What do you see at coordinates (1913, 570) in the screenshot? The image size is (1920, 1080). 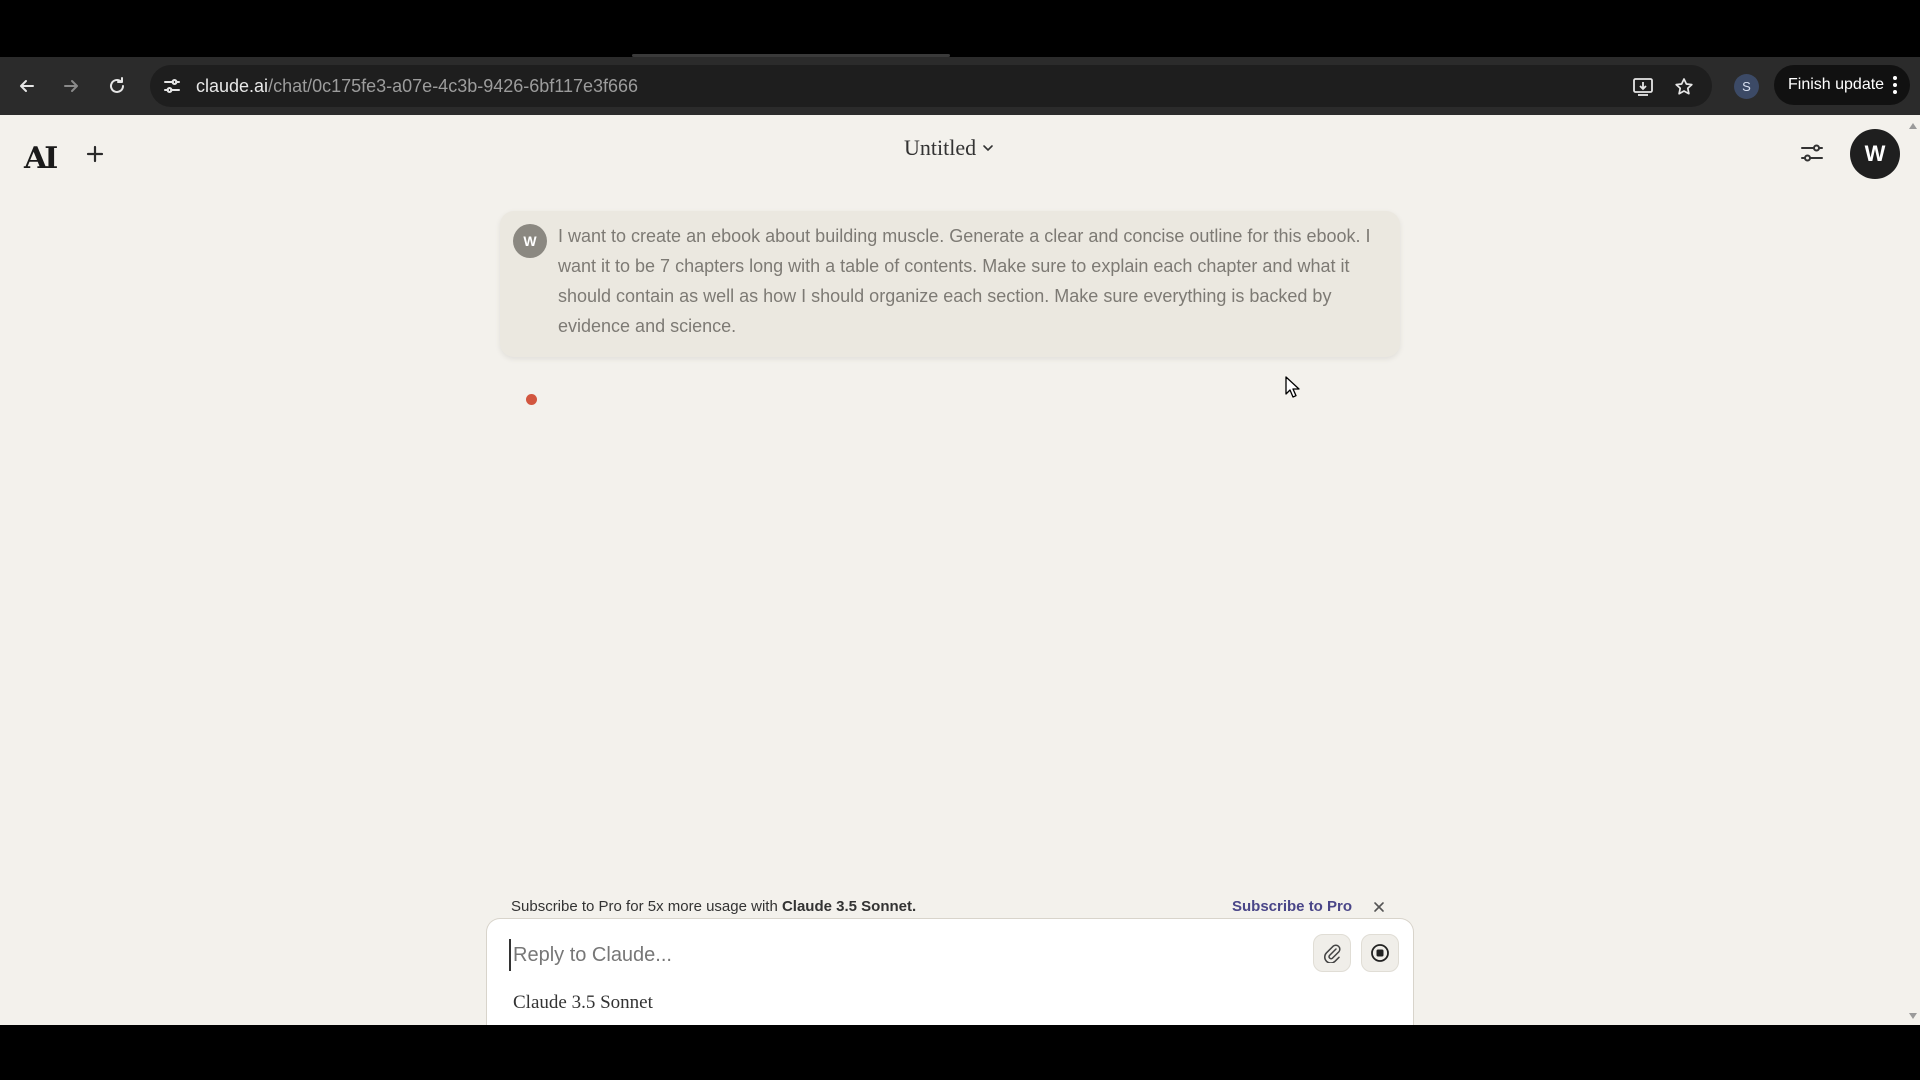 I see `scrollbar` at bounding box center [1913, 570].